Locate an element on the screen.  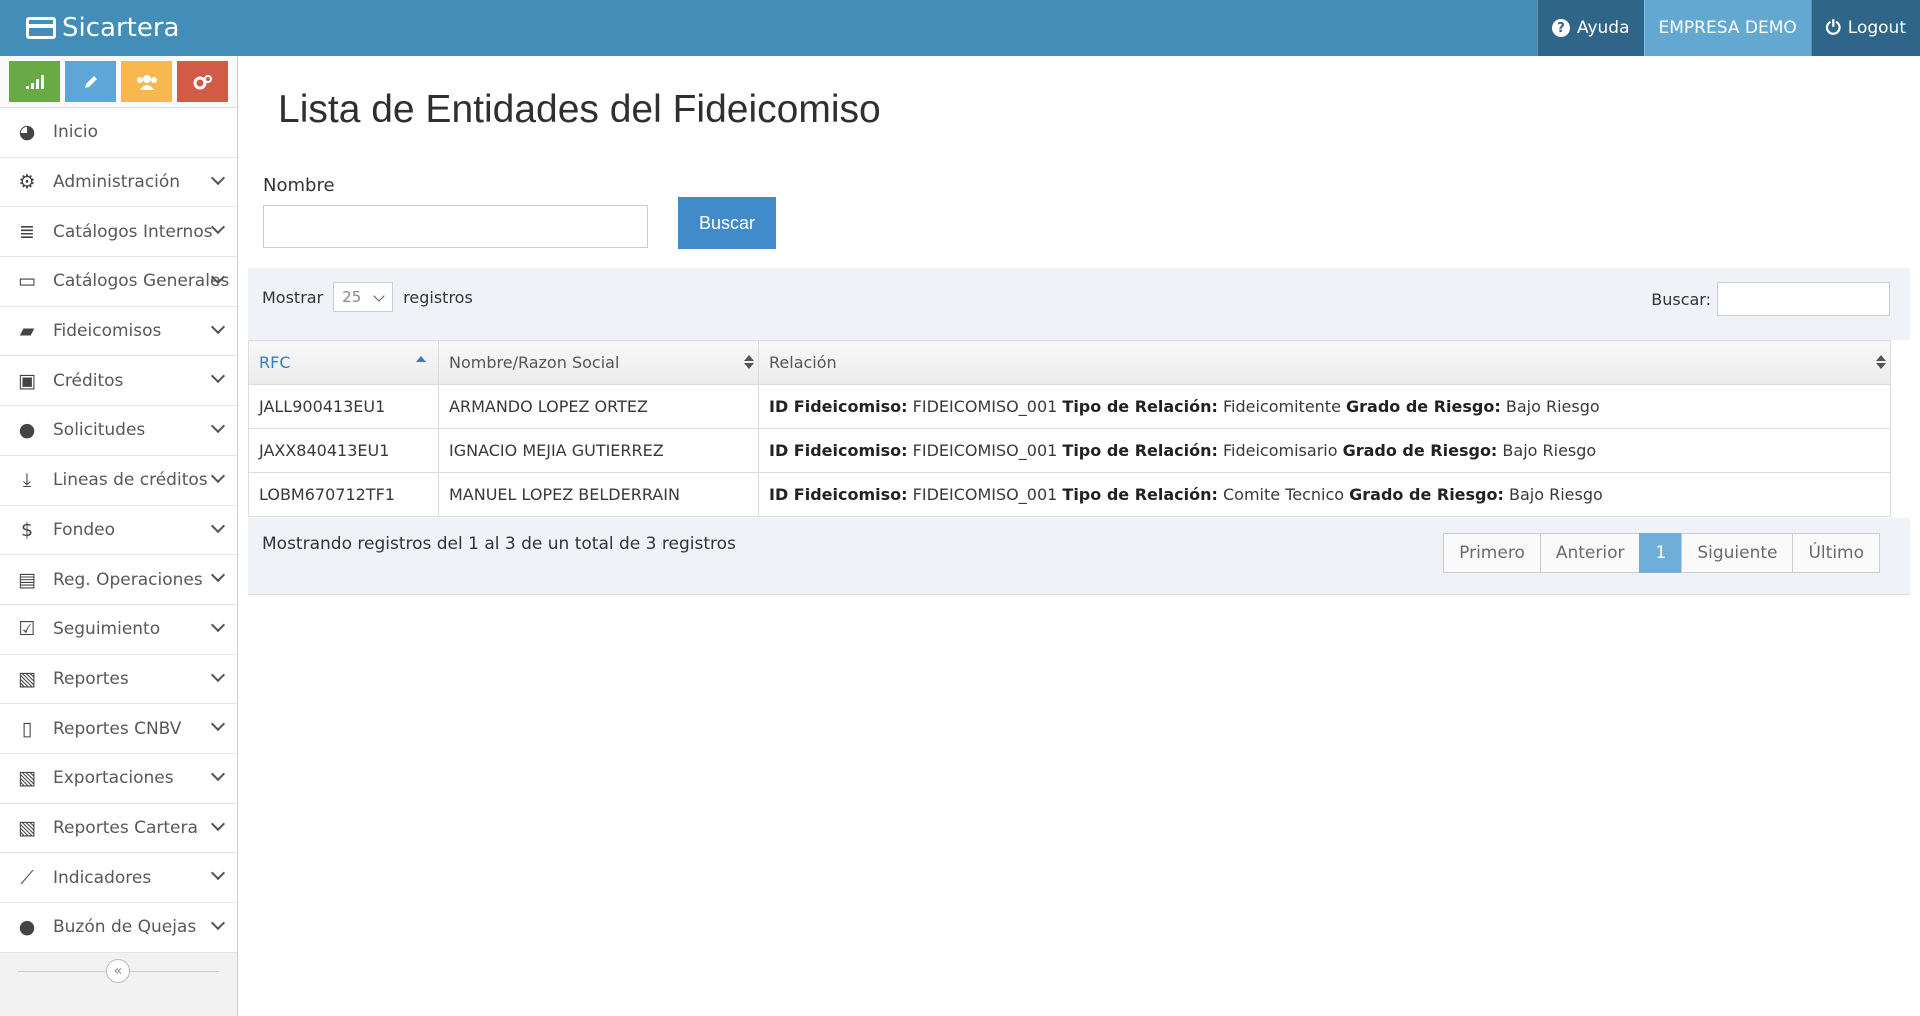
sidebar-item: ▯ Reportes CNBV is located at coordinates (118, 729).